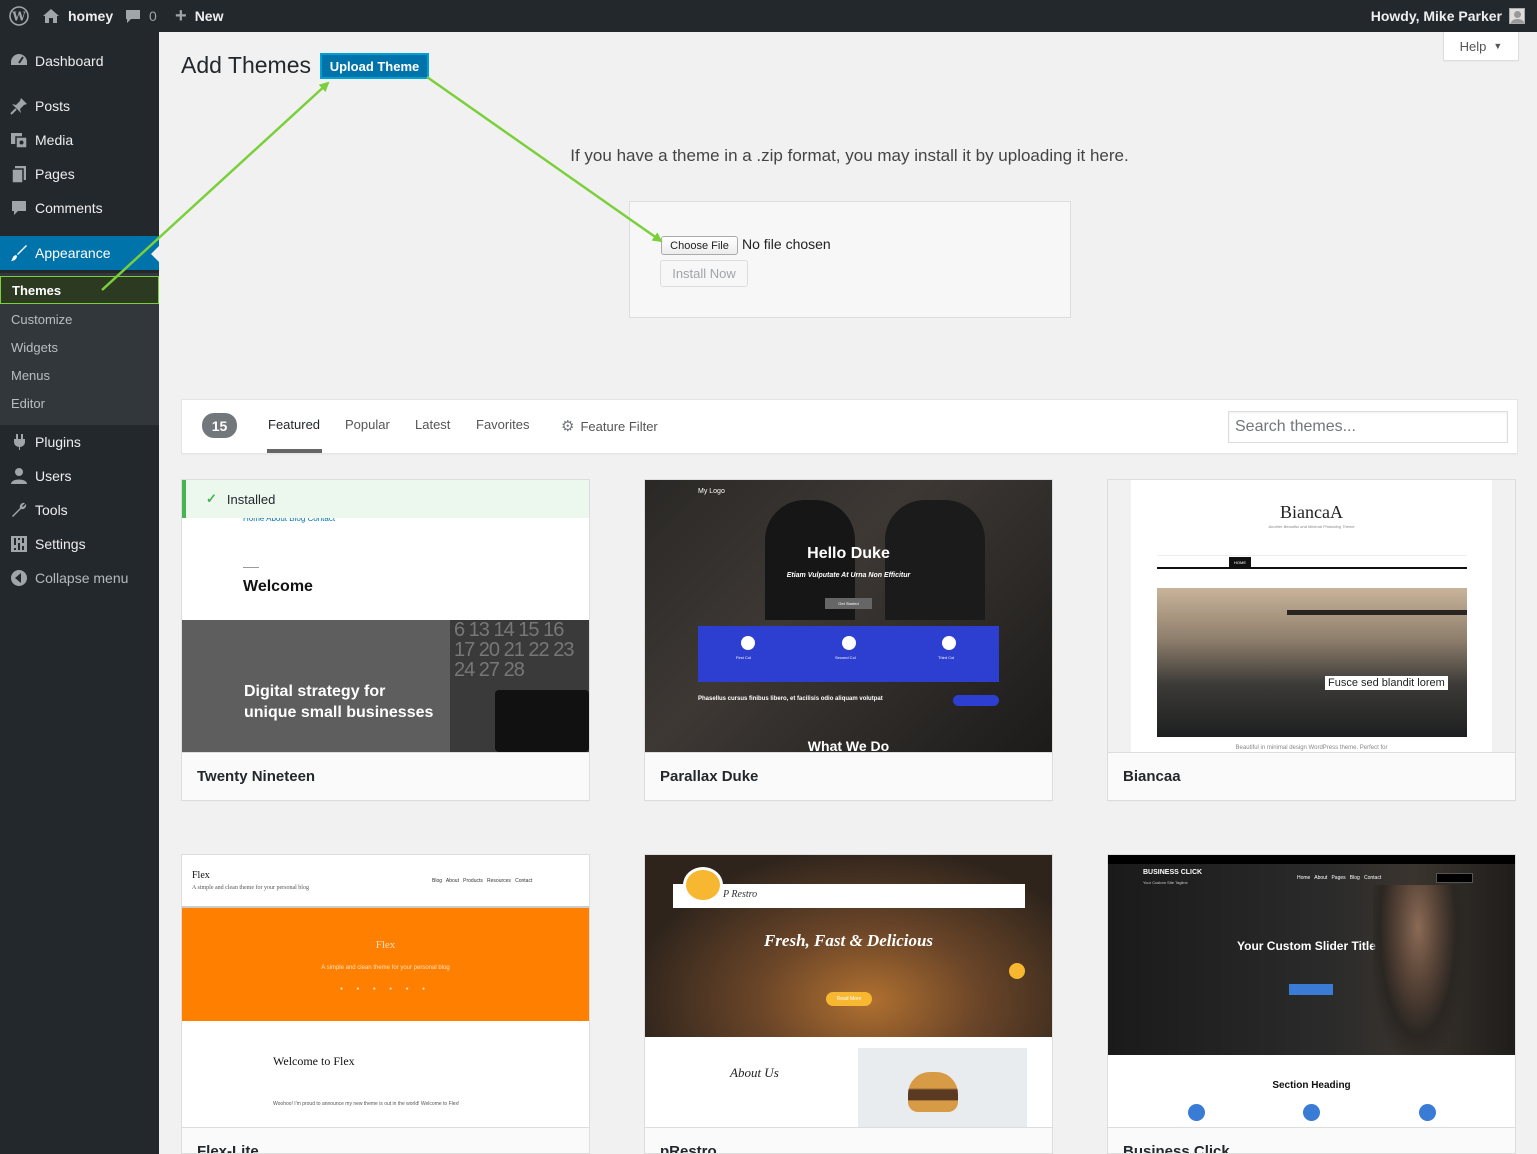  What do you see at coordinates (79, 403) in the screenshot?
I see `submenu-editor: Editor` at bounding box center [79, 403].